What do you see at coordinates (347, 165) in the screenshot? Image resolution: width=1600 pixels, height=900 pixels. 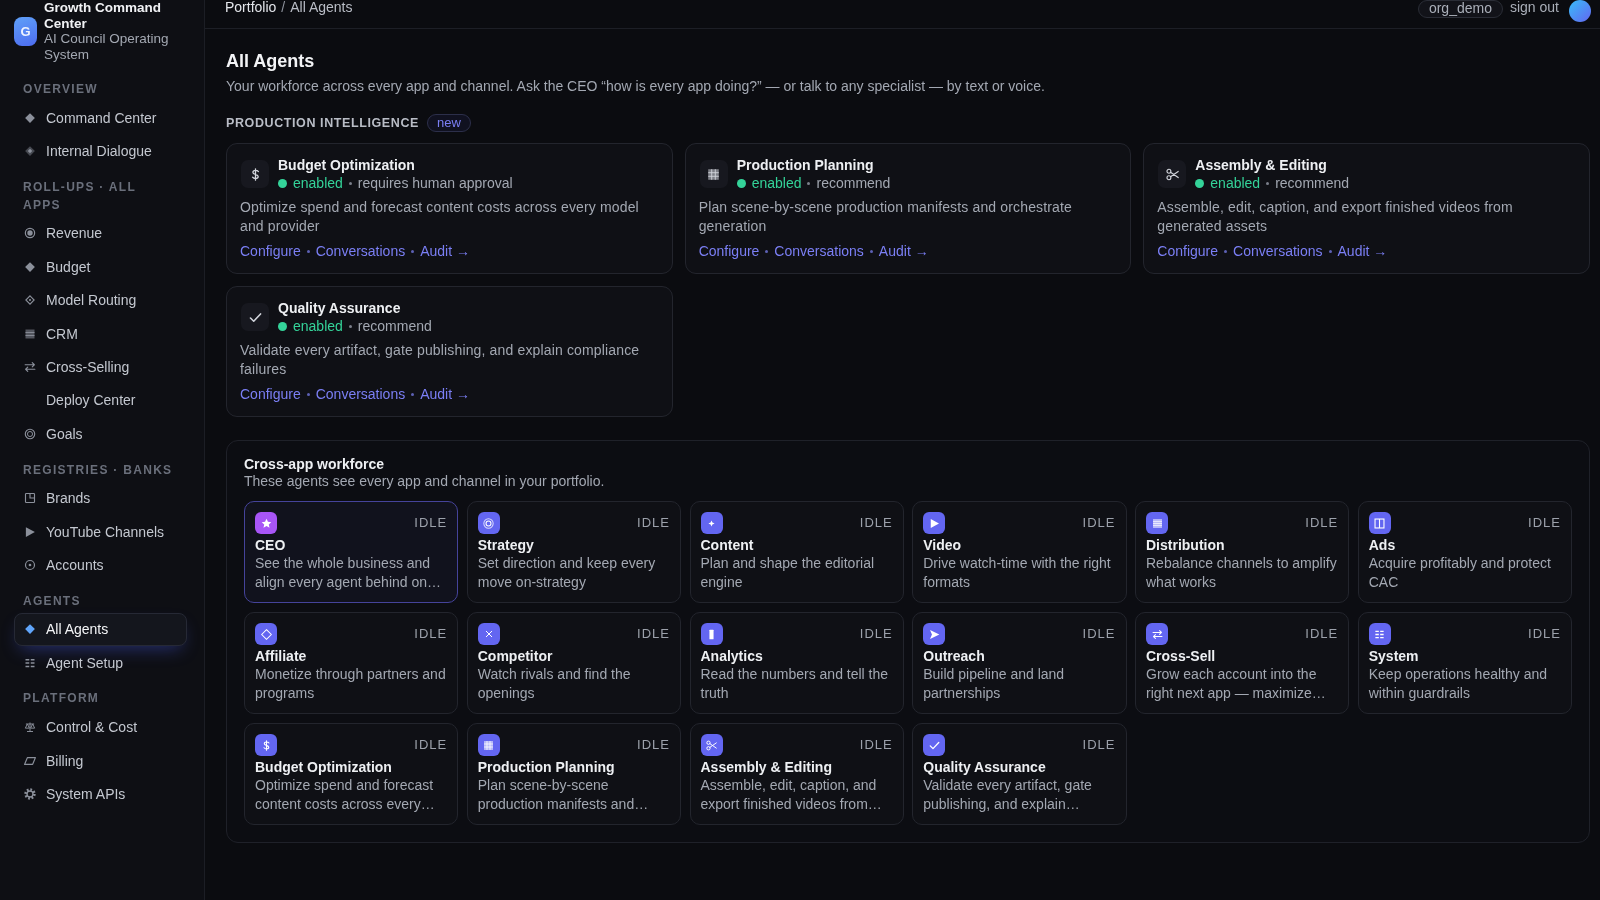 I see `card-title: Budget Optimization` at bounding box center [347, 165].